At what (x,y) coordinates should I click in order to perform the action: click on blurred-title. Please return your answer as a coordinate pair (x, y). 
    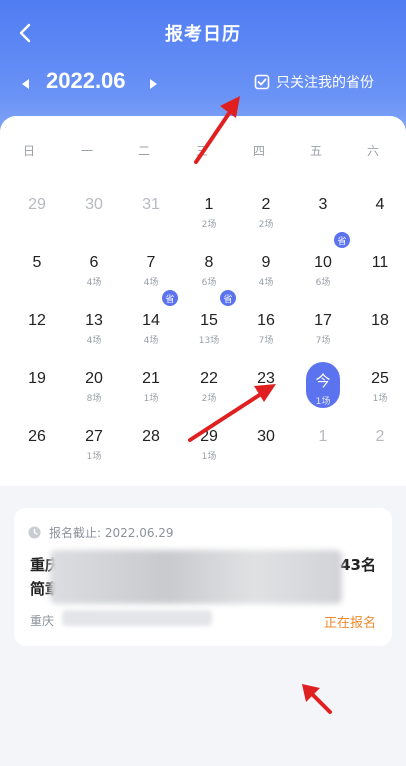
    Looking at the image, I should click on (196, 577).